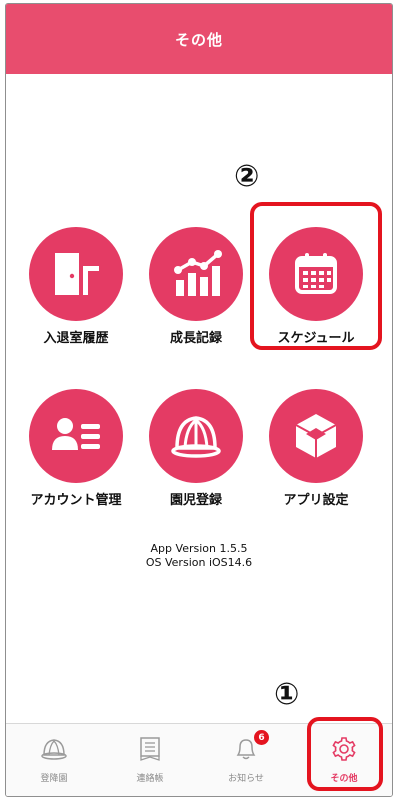 This screenshot has width=400, height=800. Describe the element at coordinates (76, 274) in the screenshot. I see `door-icon` at that location.